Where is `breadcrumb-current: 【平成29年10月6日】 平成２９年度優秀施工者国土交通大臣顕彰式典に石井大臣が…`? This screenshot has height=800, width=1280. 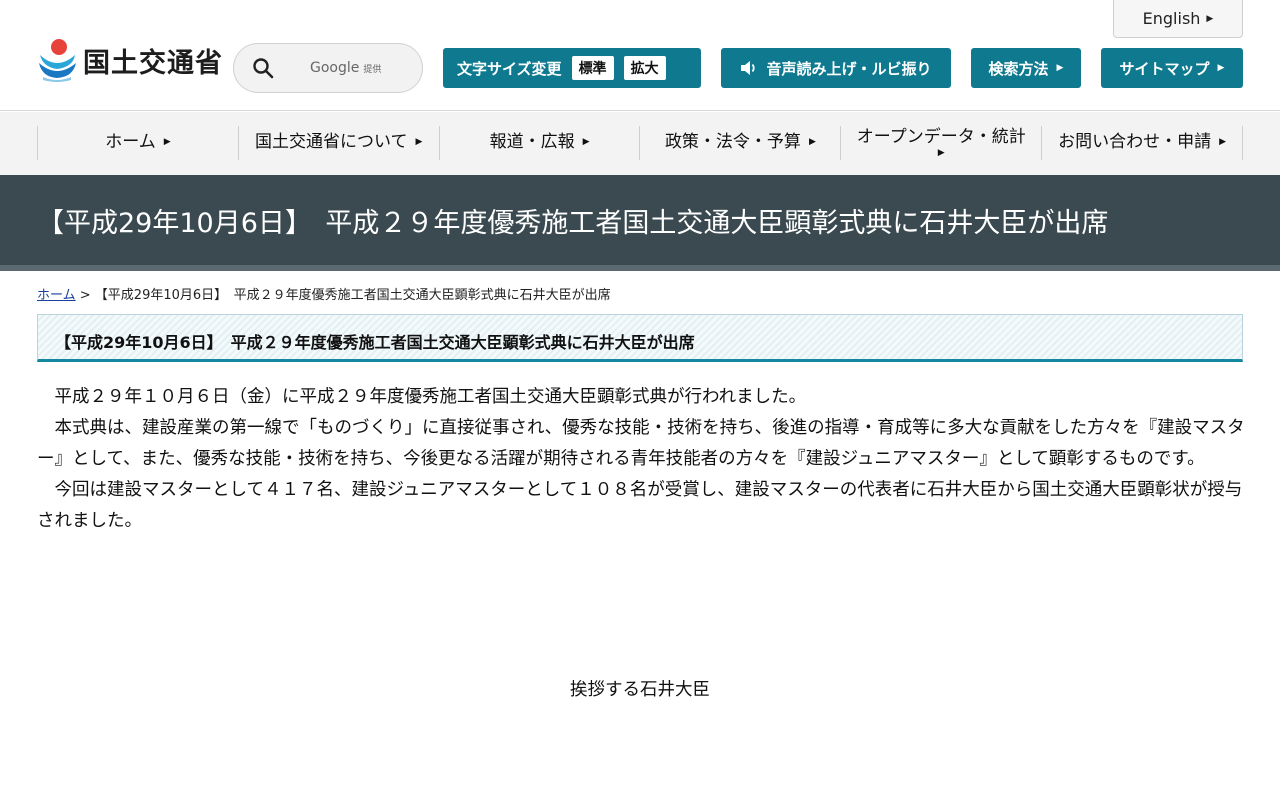
breadcrumb-current: 【平成29年10月6日】 平成２９年度優秀施工者国土交通大臣顕彰式典に石井大臣が… is located at coordinates (352, 295).